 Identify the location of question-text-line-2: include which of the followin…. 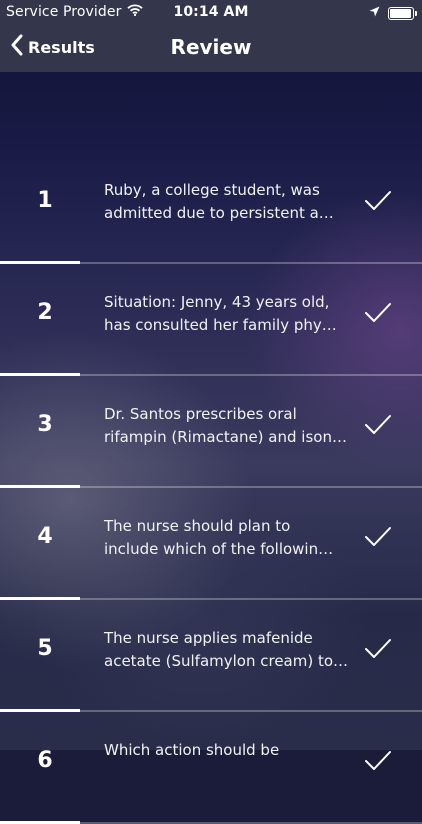
(219, 549).